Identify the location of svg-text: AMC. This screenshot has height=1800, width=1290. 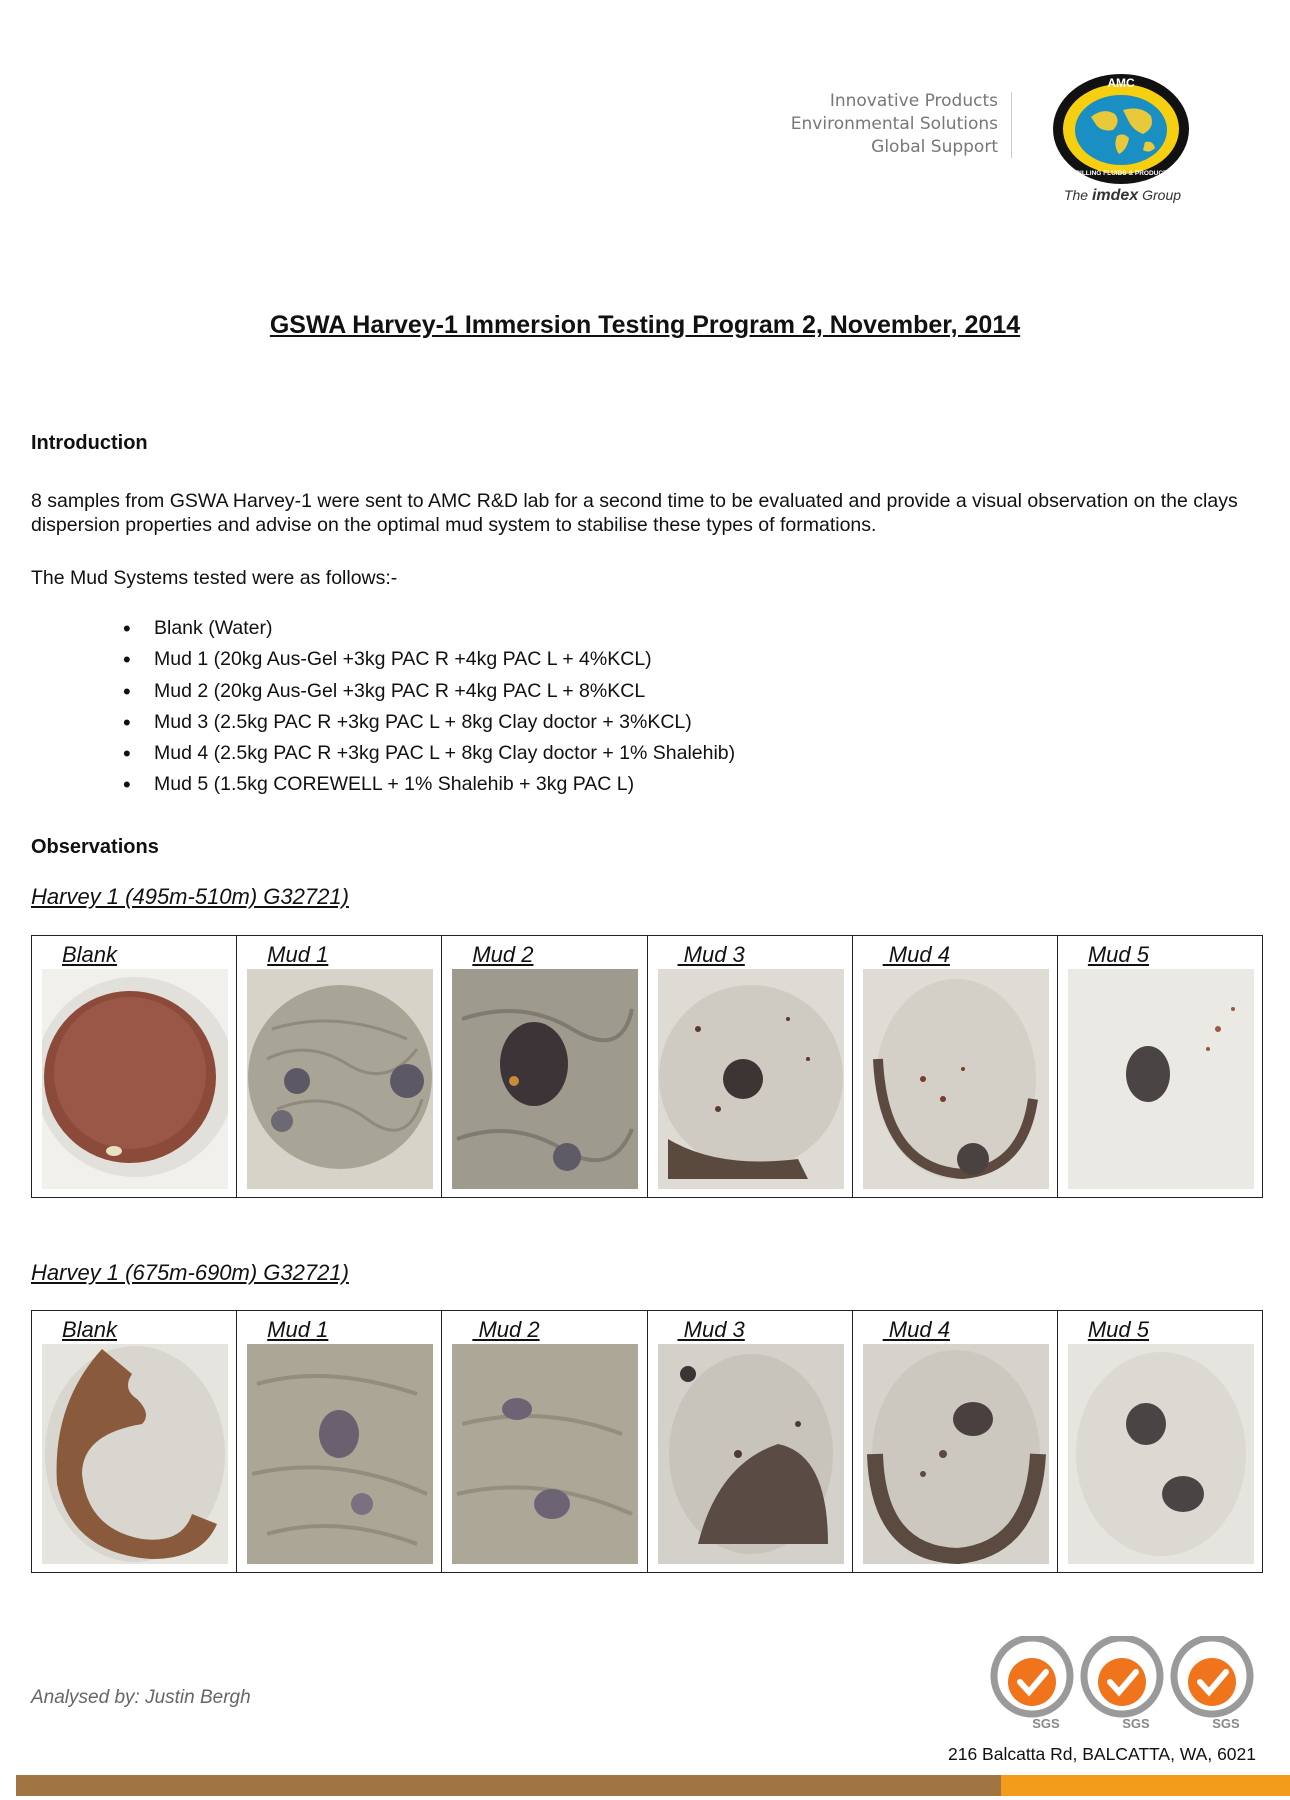
(1121, 83).